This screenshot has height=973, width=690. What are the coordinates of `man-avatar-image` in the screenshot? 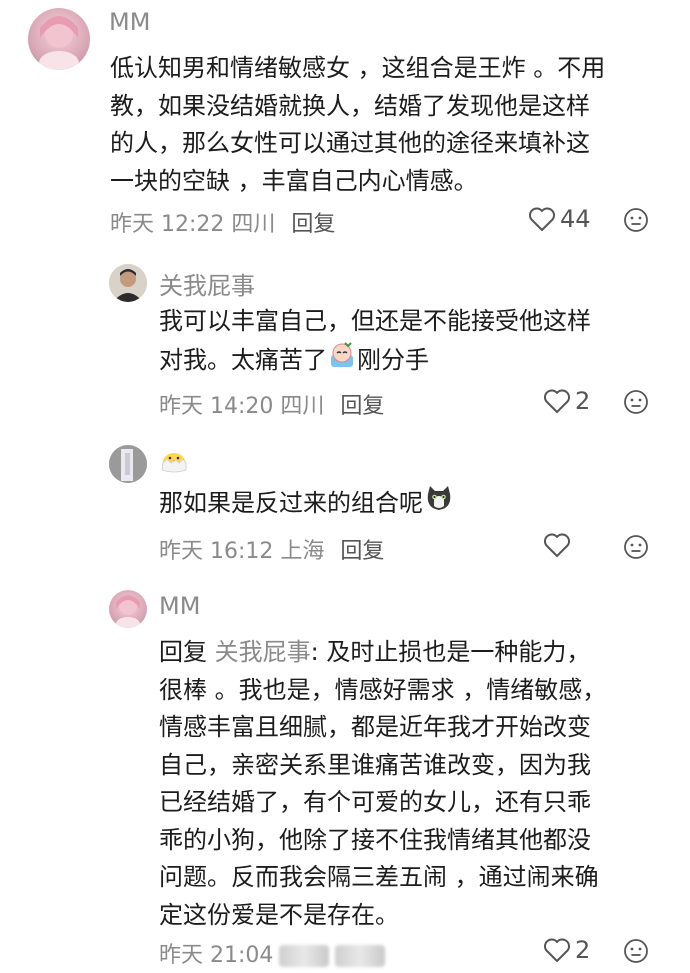 It's located at (128, 283).